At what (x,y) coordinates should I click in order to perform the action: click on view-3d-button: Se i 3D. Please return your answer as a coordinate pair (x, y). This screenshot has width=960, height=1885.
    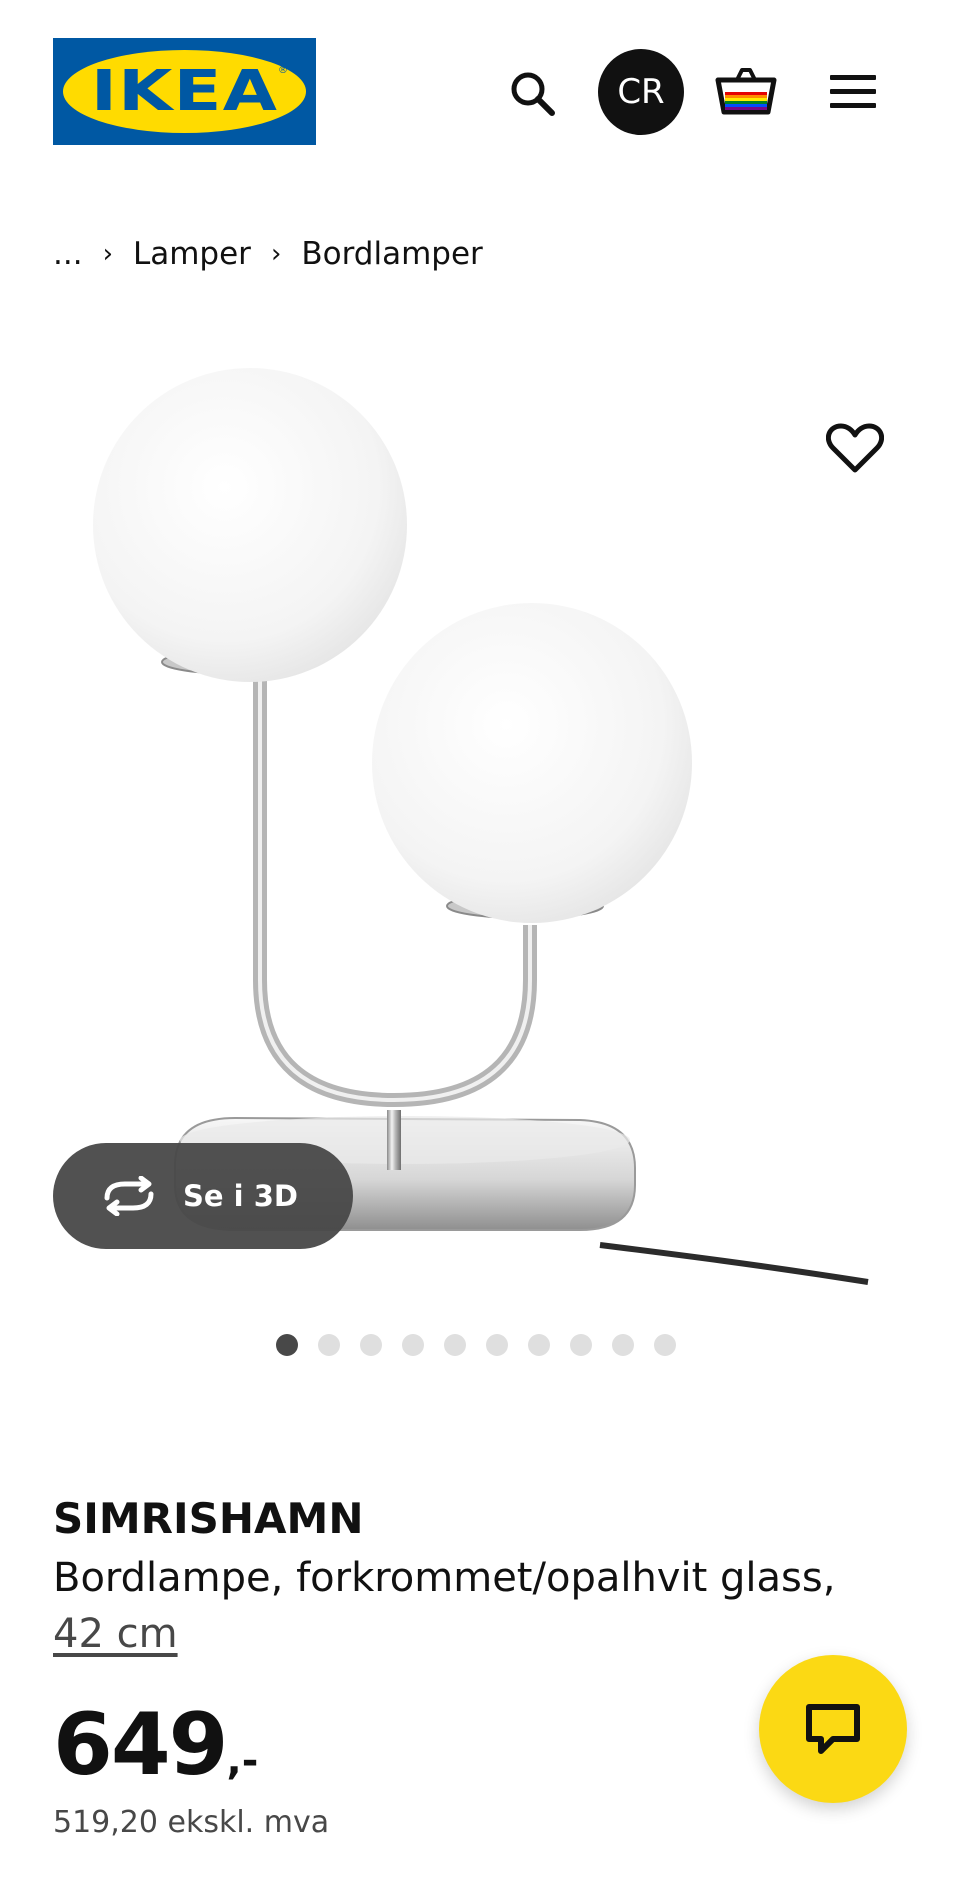
    Looking at the image, I should click on (203, 1196).